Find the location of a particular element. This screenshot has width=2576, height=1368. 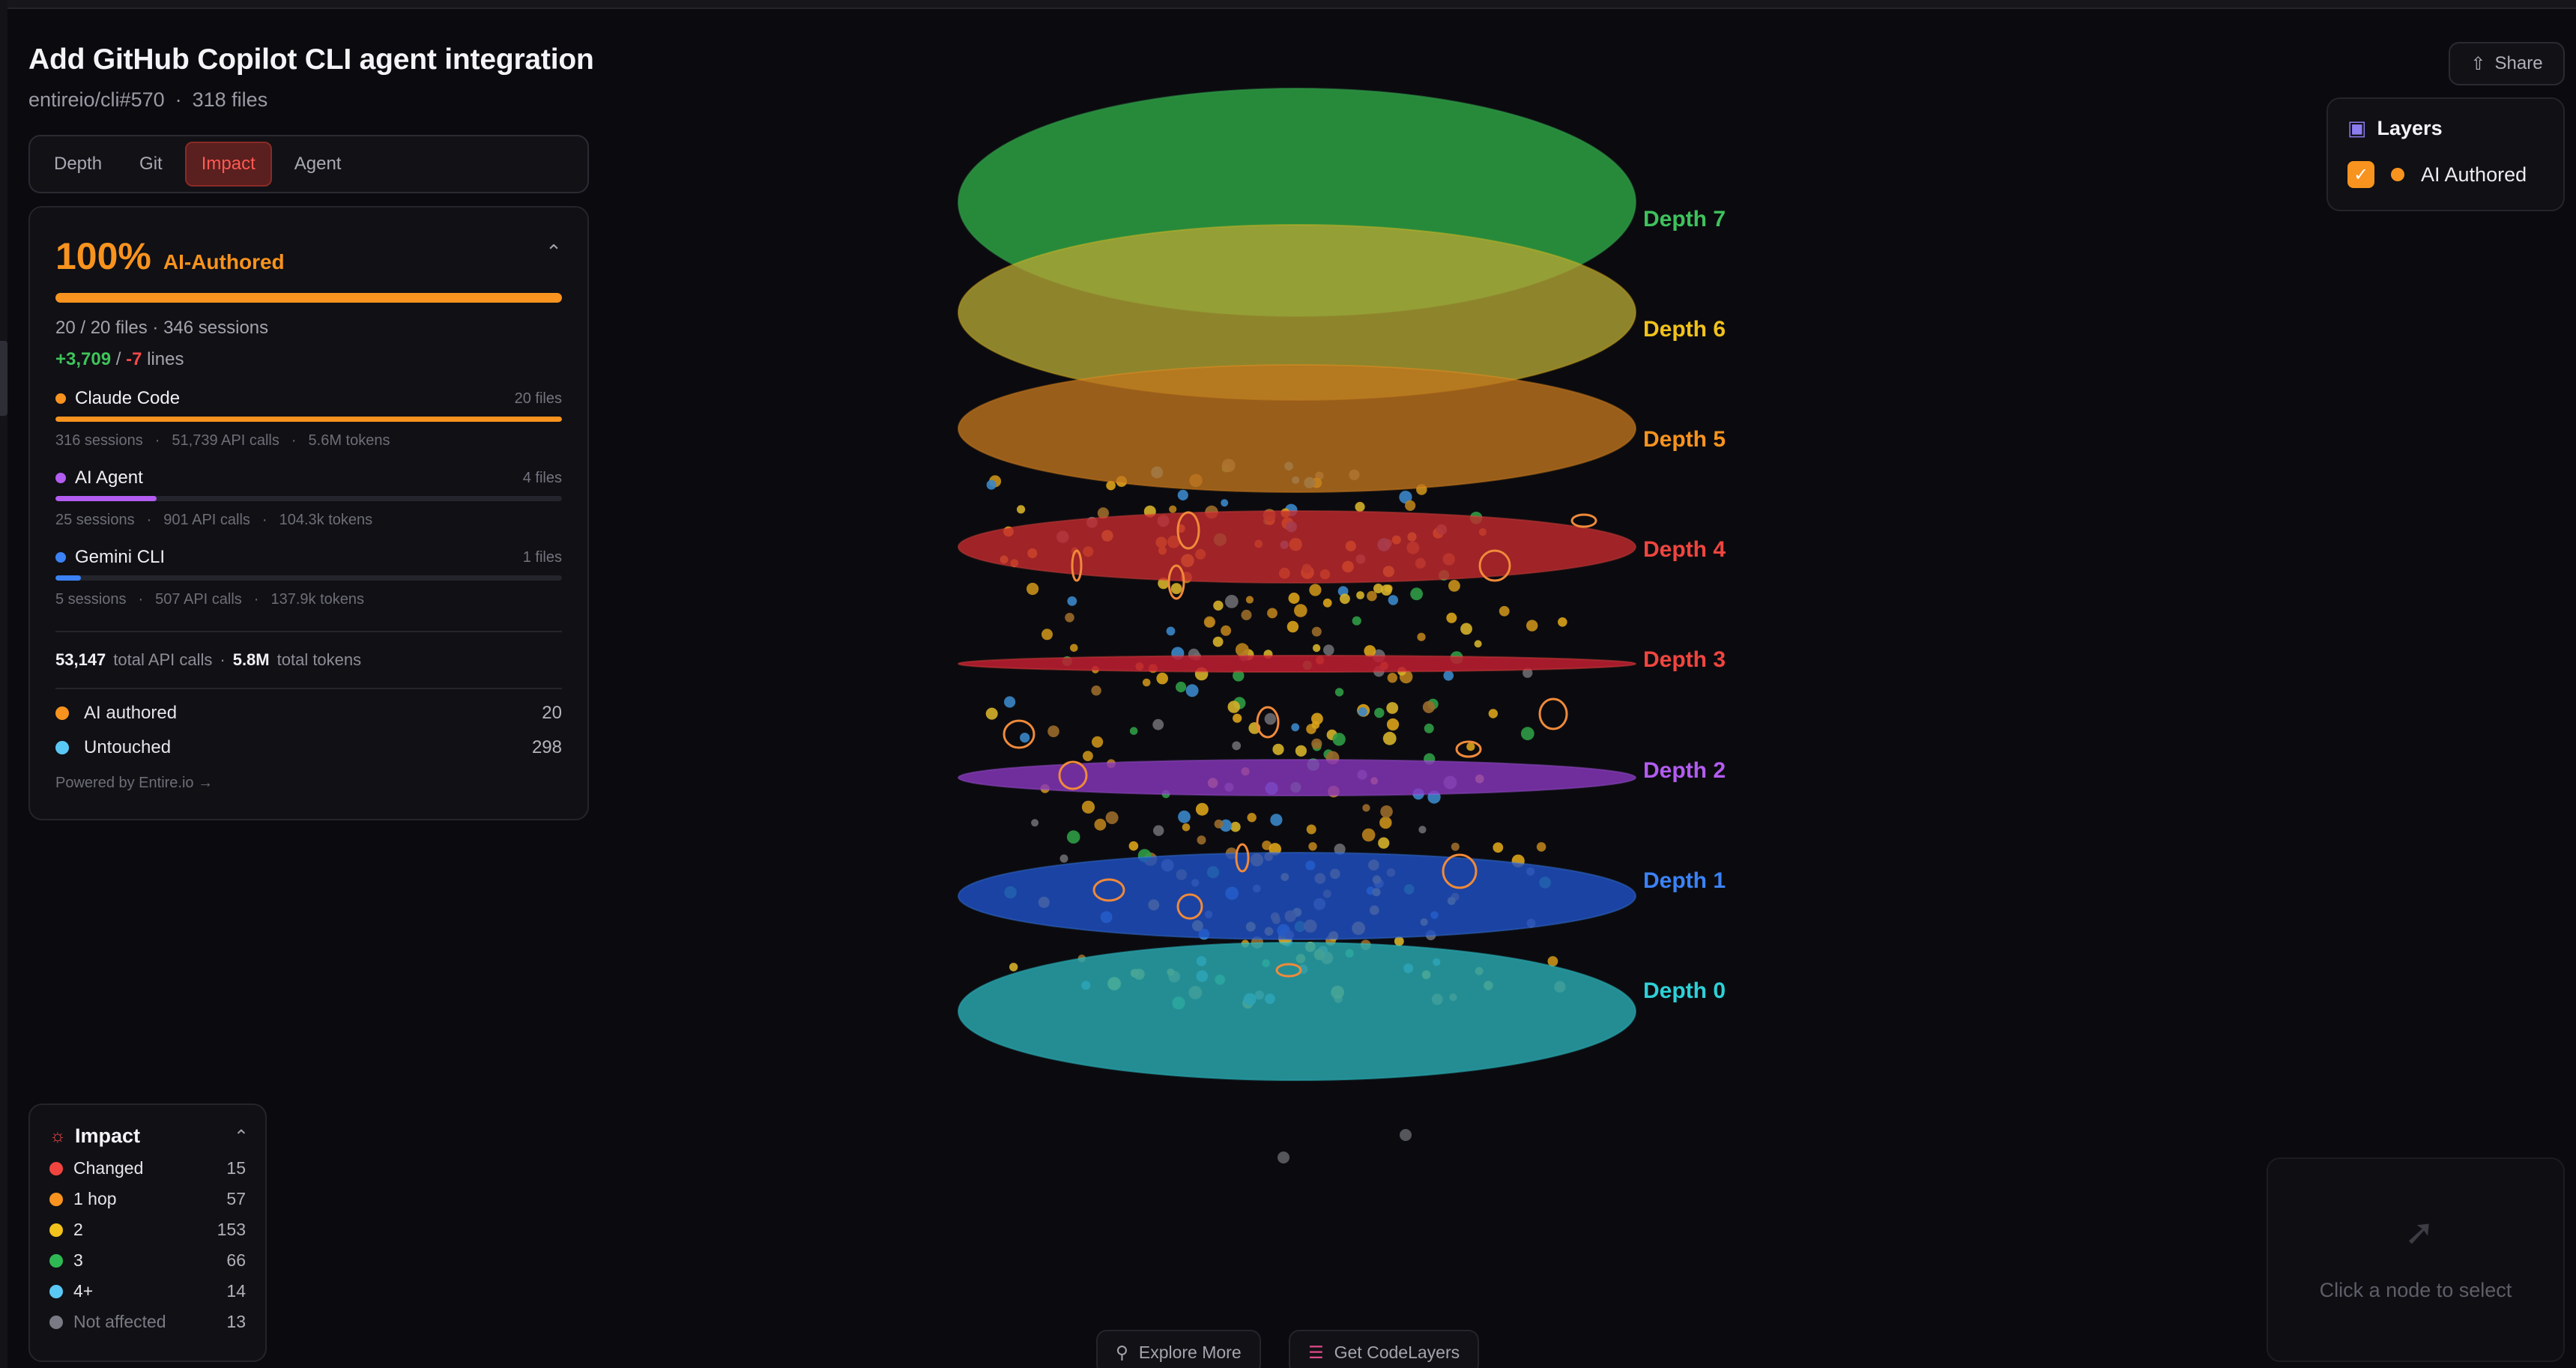

impact-legend-row: 3 66 is located at coordinates (147, 1260).